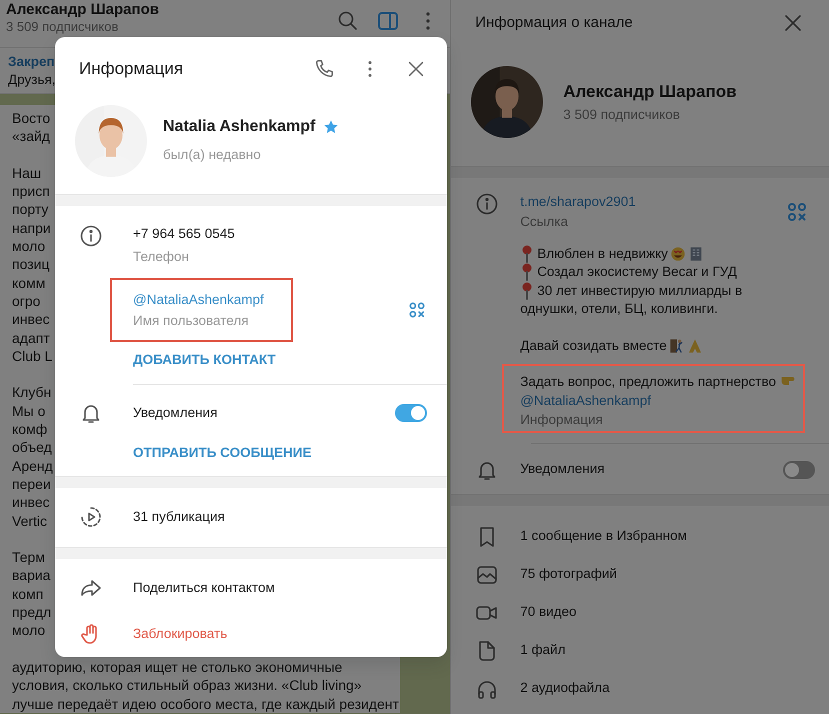  Describe the element at coordinates (31, 62) in the screenshot. I see `pinned-label: Закреп` at that location.